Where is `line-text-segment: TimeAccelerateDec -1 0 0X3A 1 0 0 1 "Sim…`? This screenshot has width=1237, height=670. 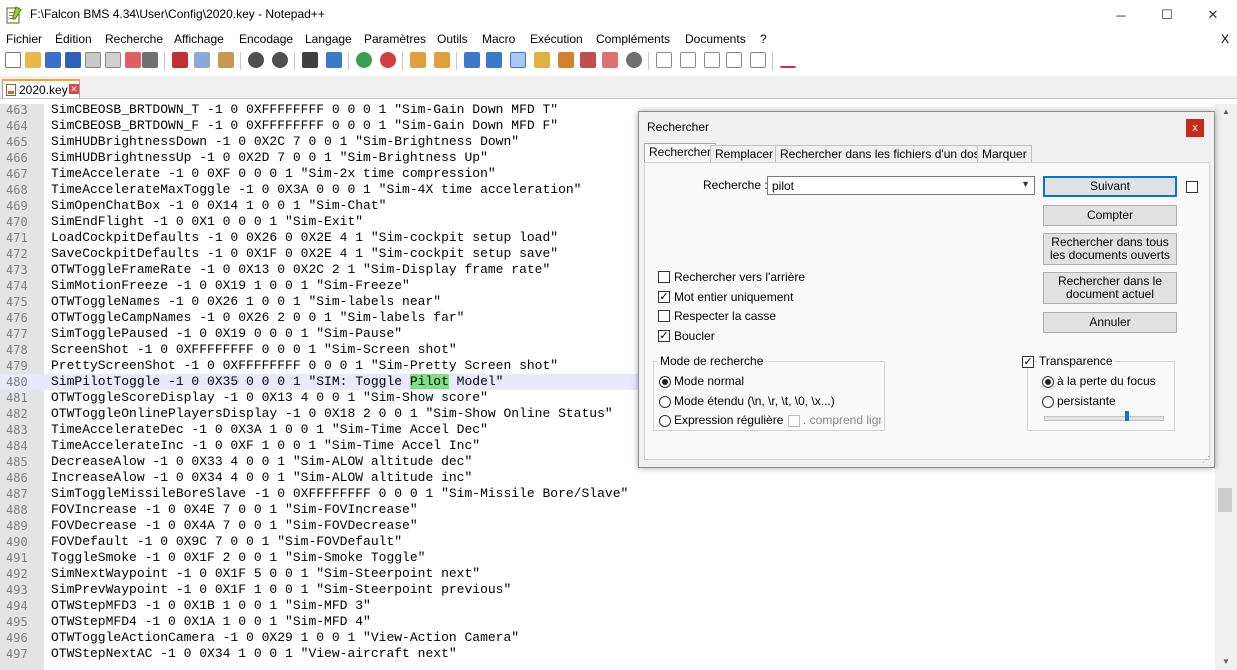
line-text-segment: TimeAccelerateDec -1 0 0X3A 1 0 0 1 "Sim… is located at coordinates (269, 429).